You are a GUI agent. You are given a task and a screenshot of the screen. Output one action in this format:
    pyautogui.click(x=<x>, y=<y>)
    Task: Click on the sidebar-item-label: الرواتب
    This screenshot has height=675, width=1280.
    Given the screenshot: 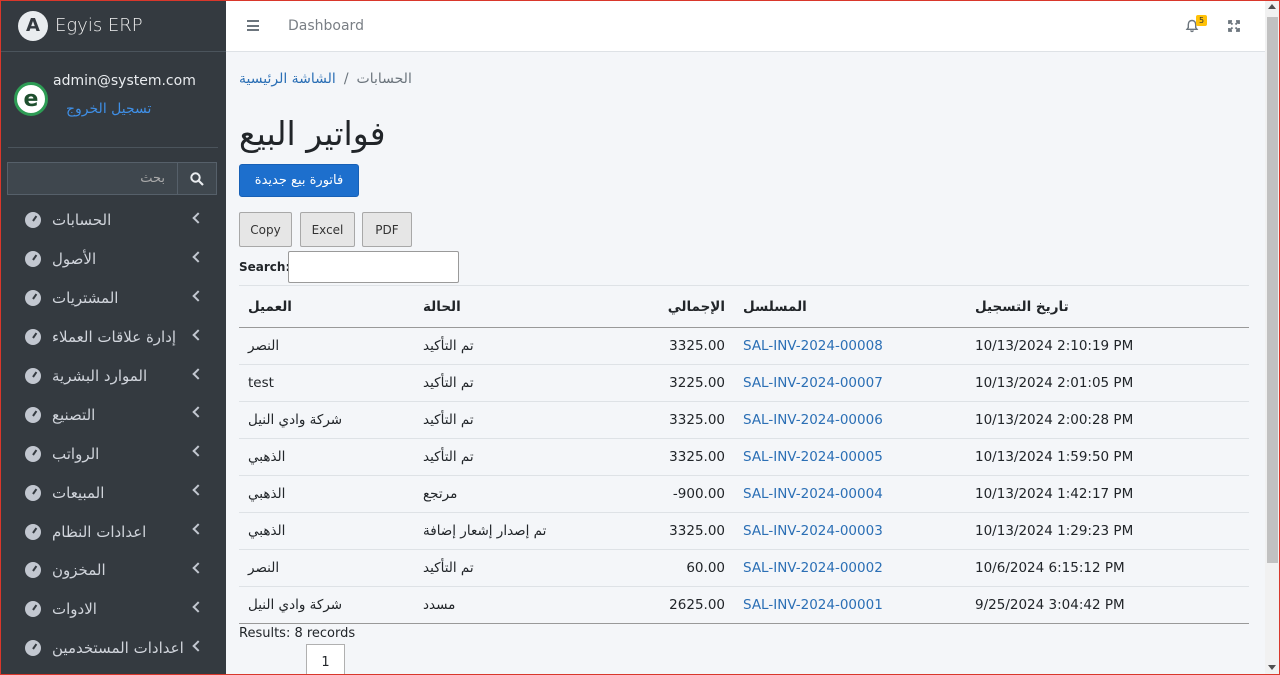 What is the action you would take?
    pyautogui.click(x=76, y=453)
    